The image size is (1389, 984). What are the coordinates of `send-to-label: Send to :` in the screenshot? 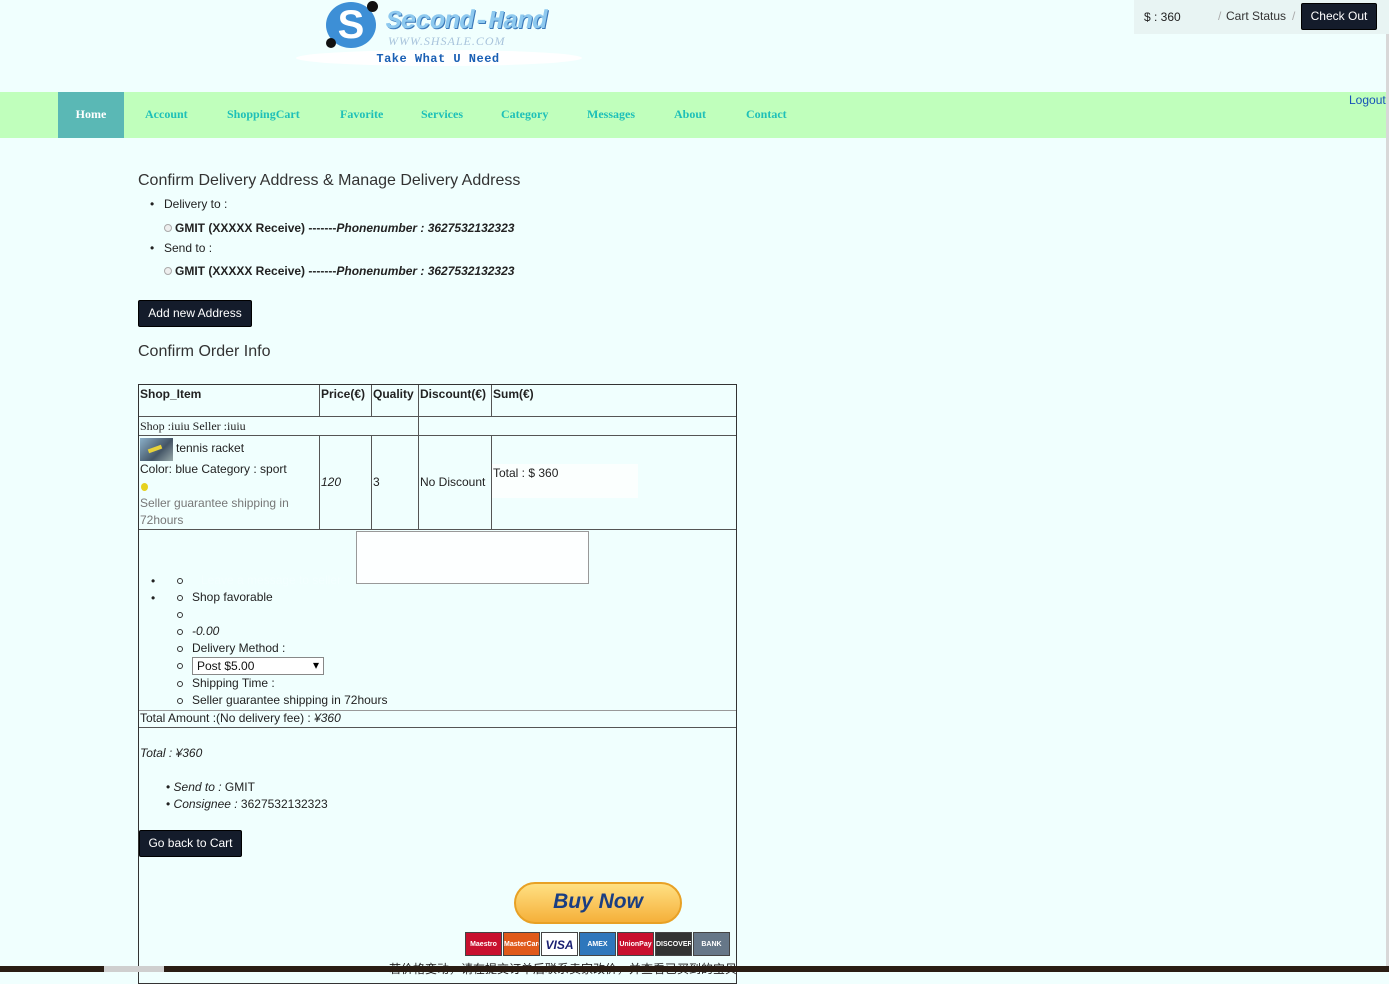 It's located at (181, 248).